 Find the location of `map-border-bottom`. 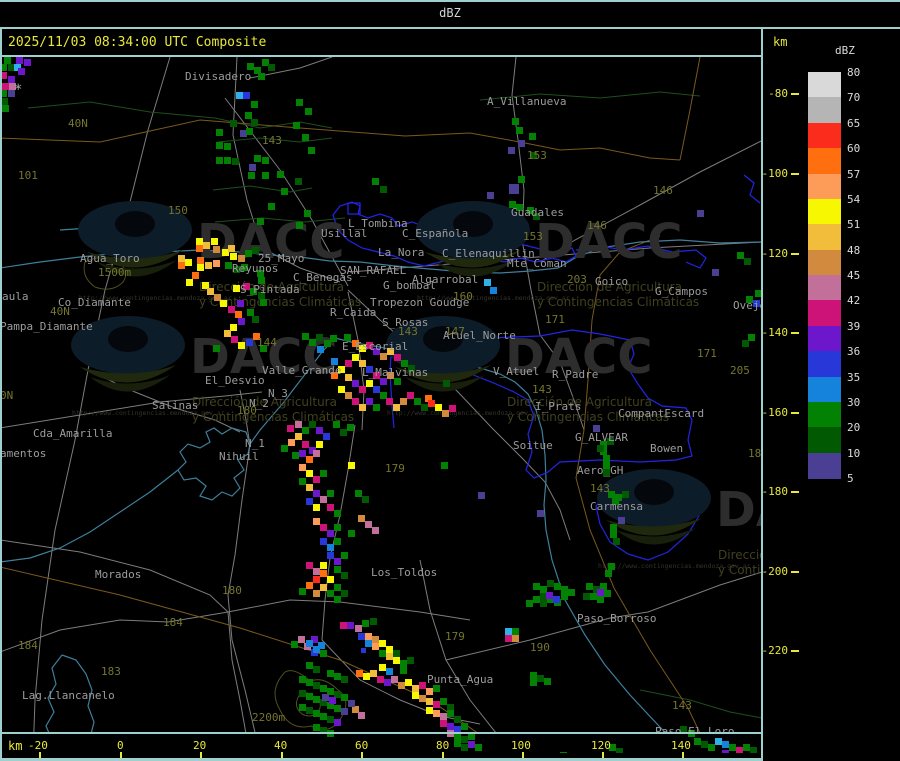

map-border-bottom is located at coordinates (381, 733).